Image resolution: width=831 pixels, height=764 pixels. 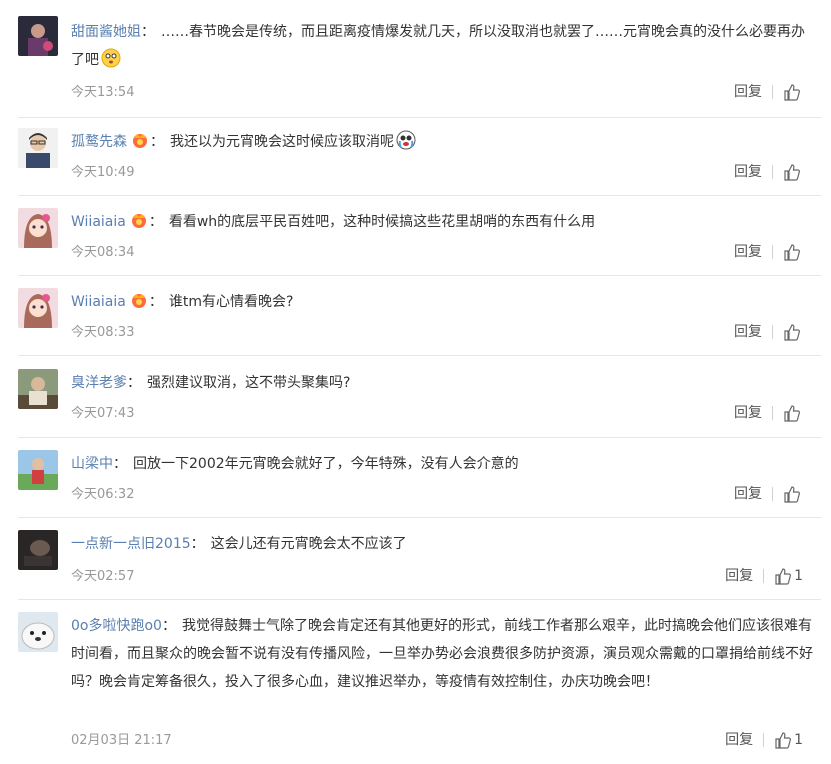 I want to click on comment-time: 今天06:32, so click(x=103, y=494).